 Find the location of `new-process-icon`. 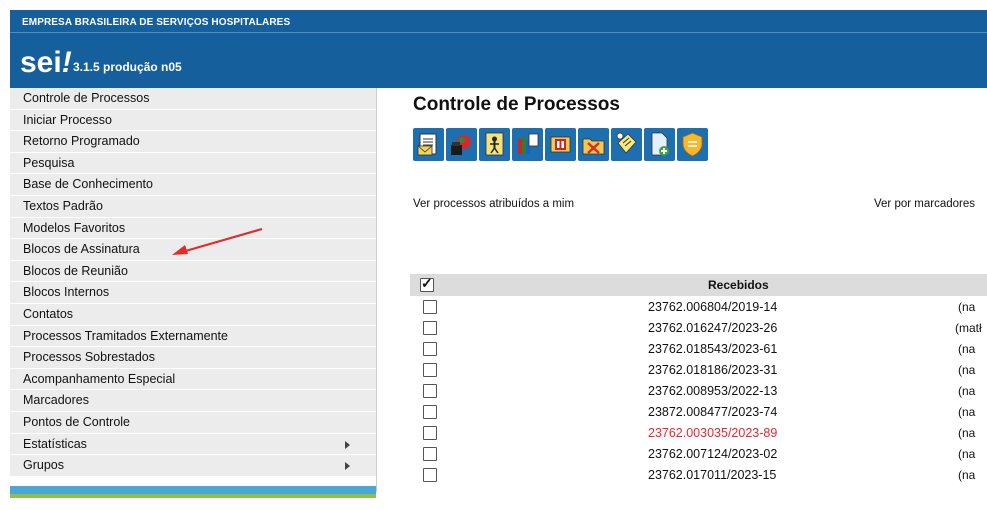

new-process-icon is located at coordinates (659, 144).